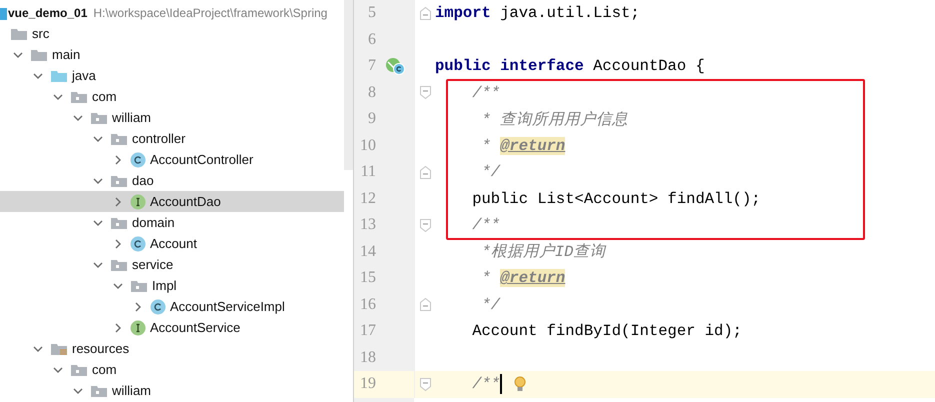  Describe the element at coordinates (367, 304) in the screenshot. I see `line-number: 16` at that location.